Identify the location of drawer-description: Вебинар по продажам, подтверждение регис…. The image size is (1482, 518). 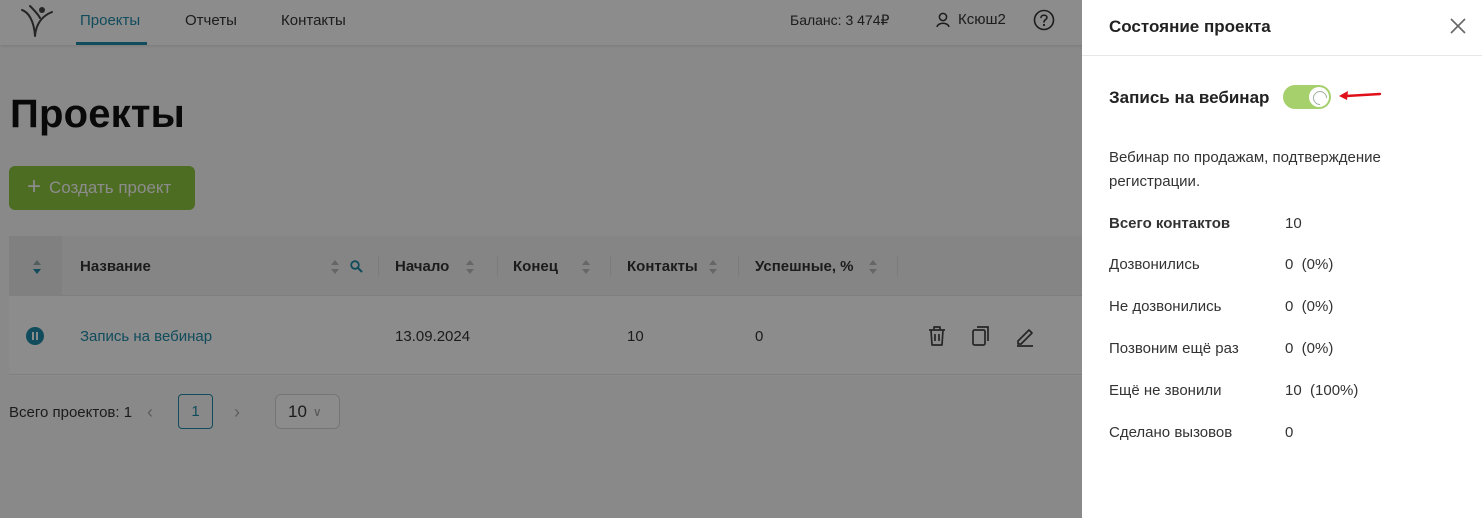
(1245, 169).